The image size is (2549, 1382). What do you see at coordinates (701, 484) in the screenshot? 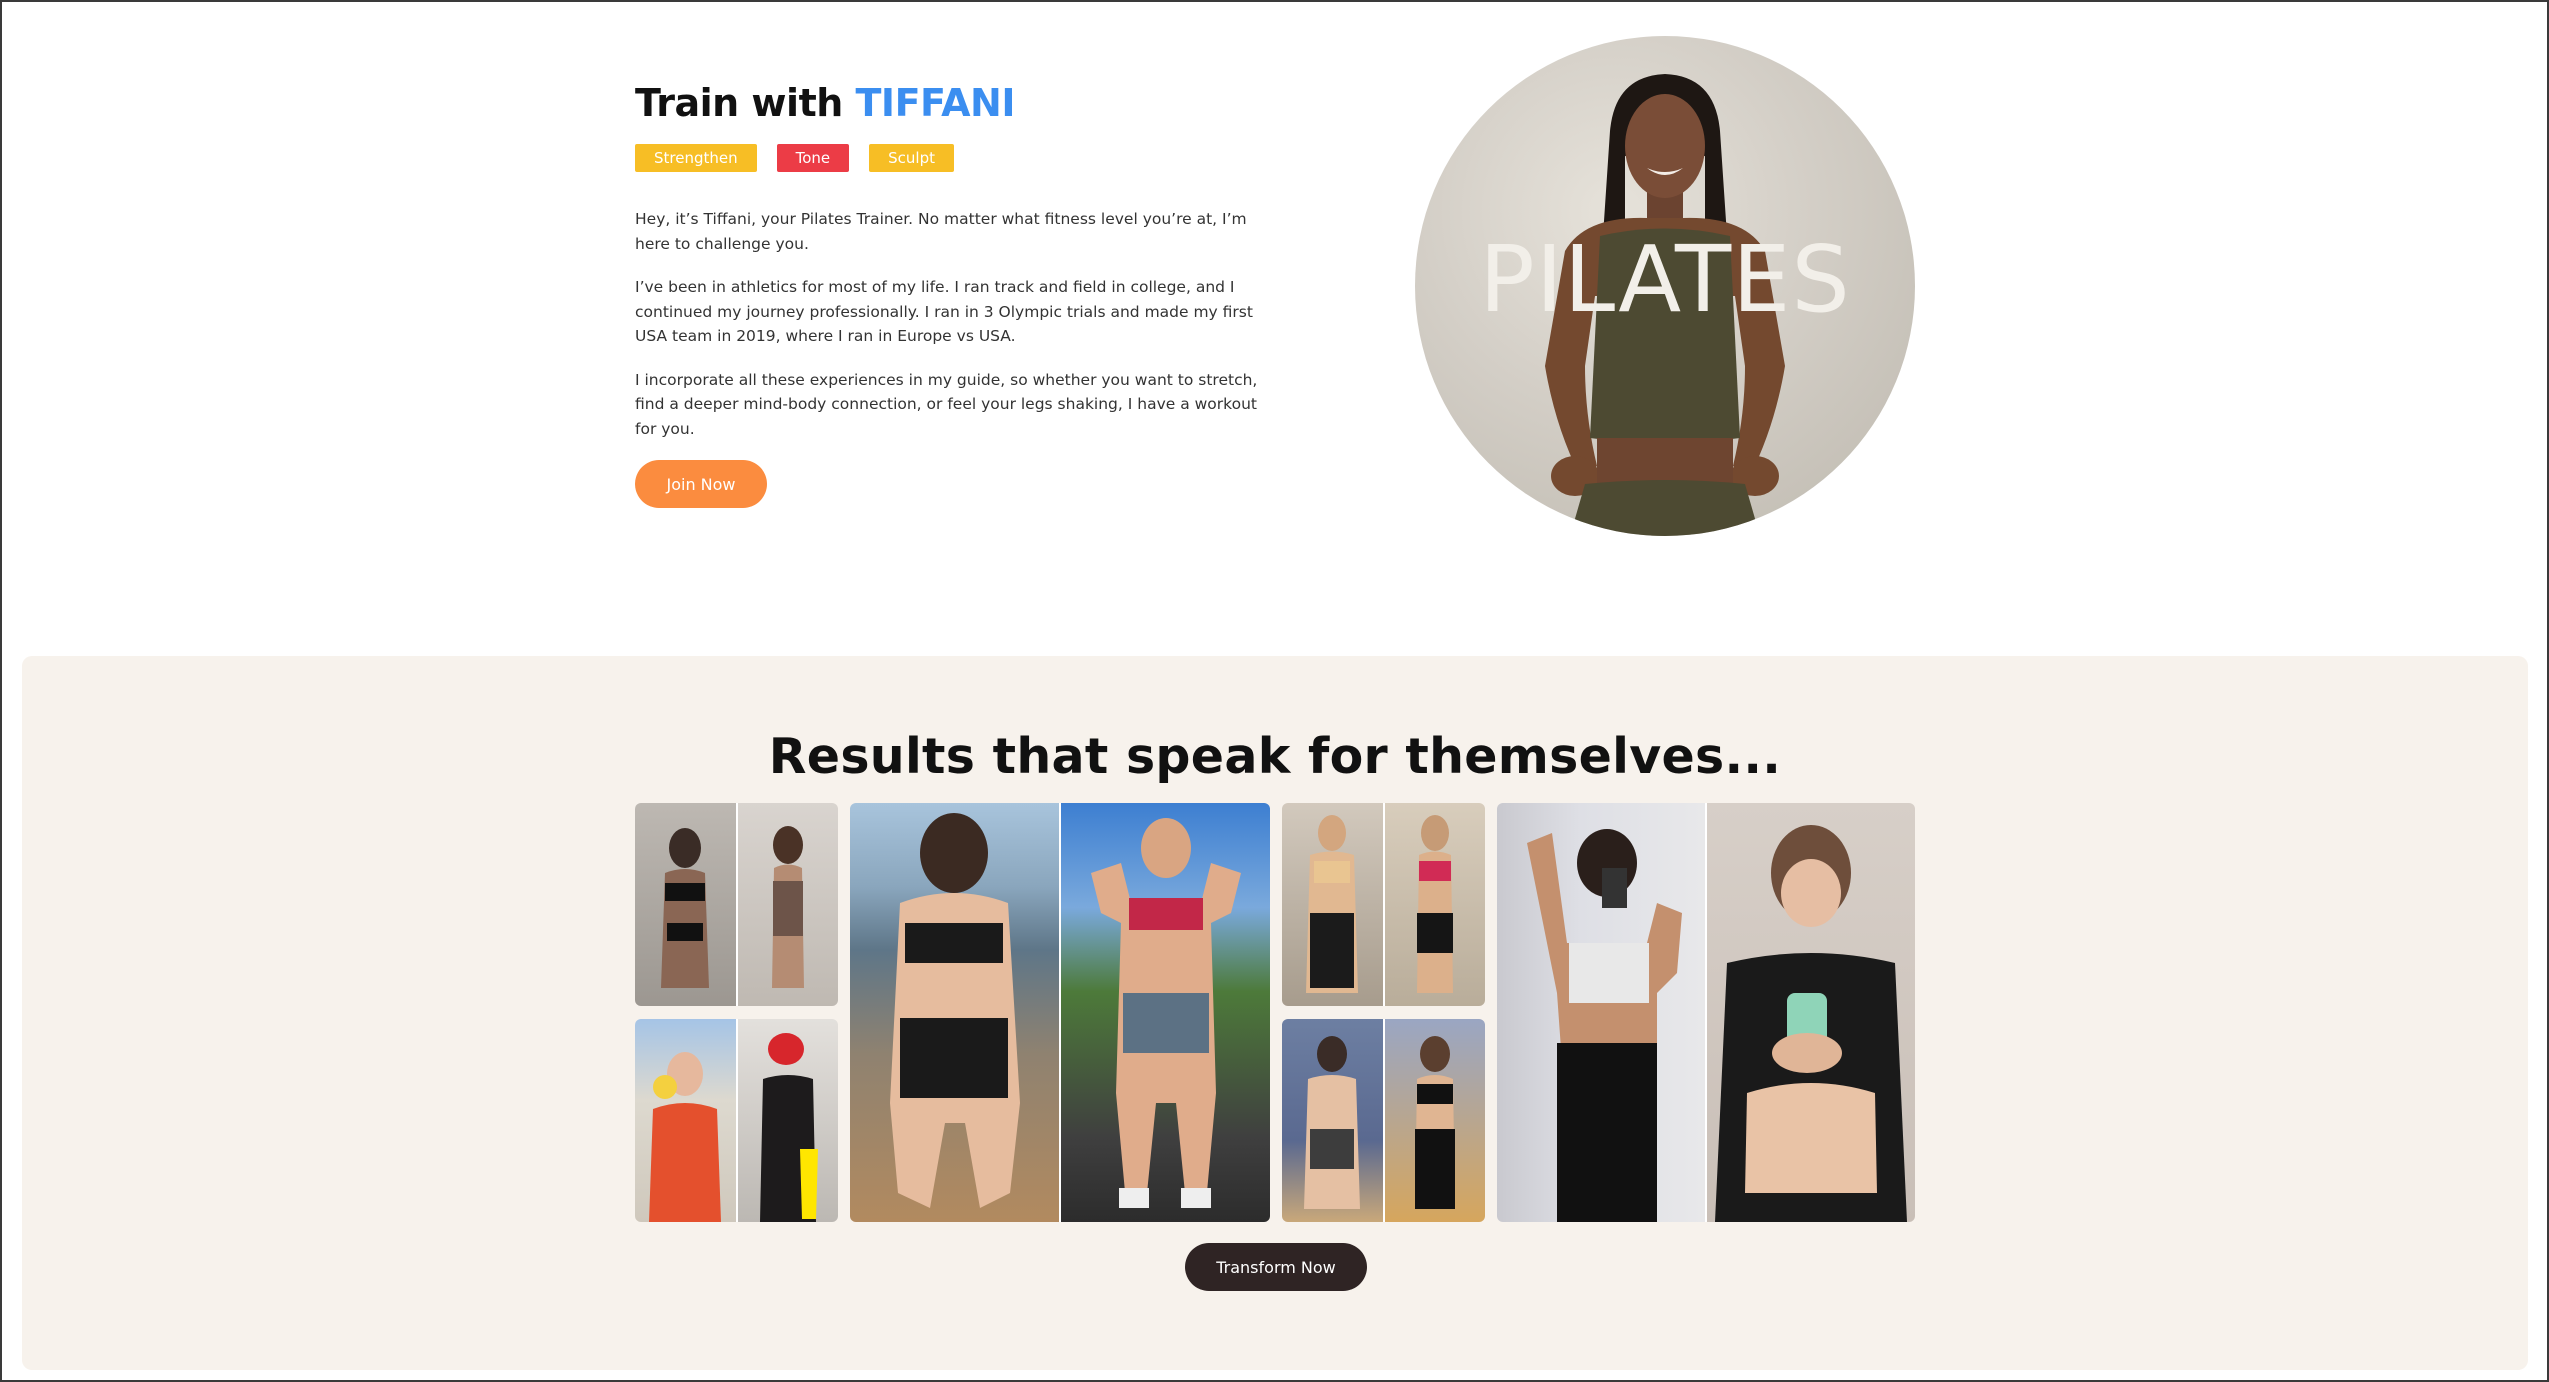
I see `join-now-button: Join Now` at bounding box center [701, 484].